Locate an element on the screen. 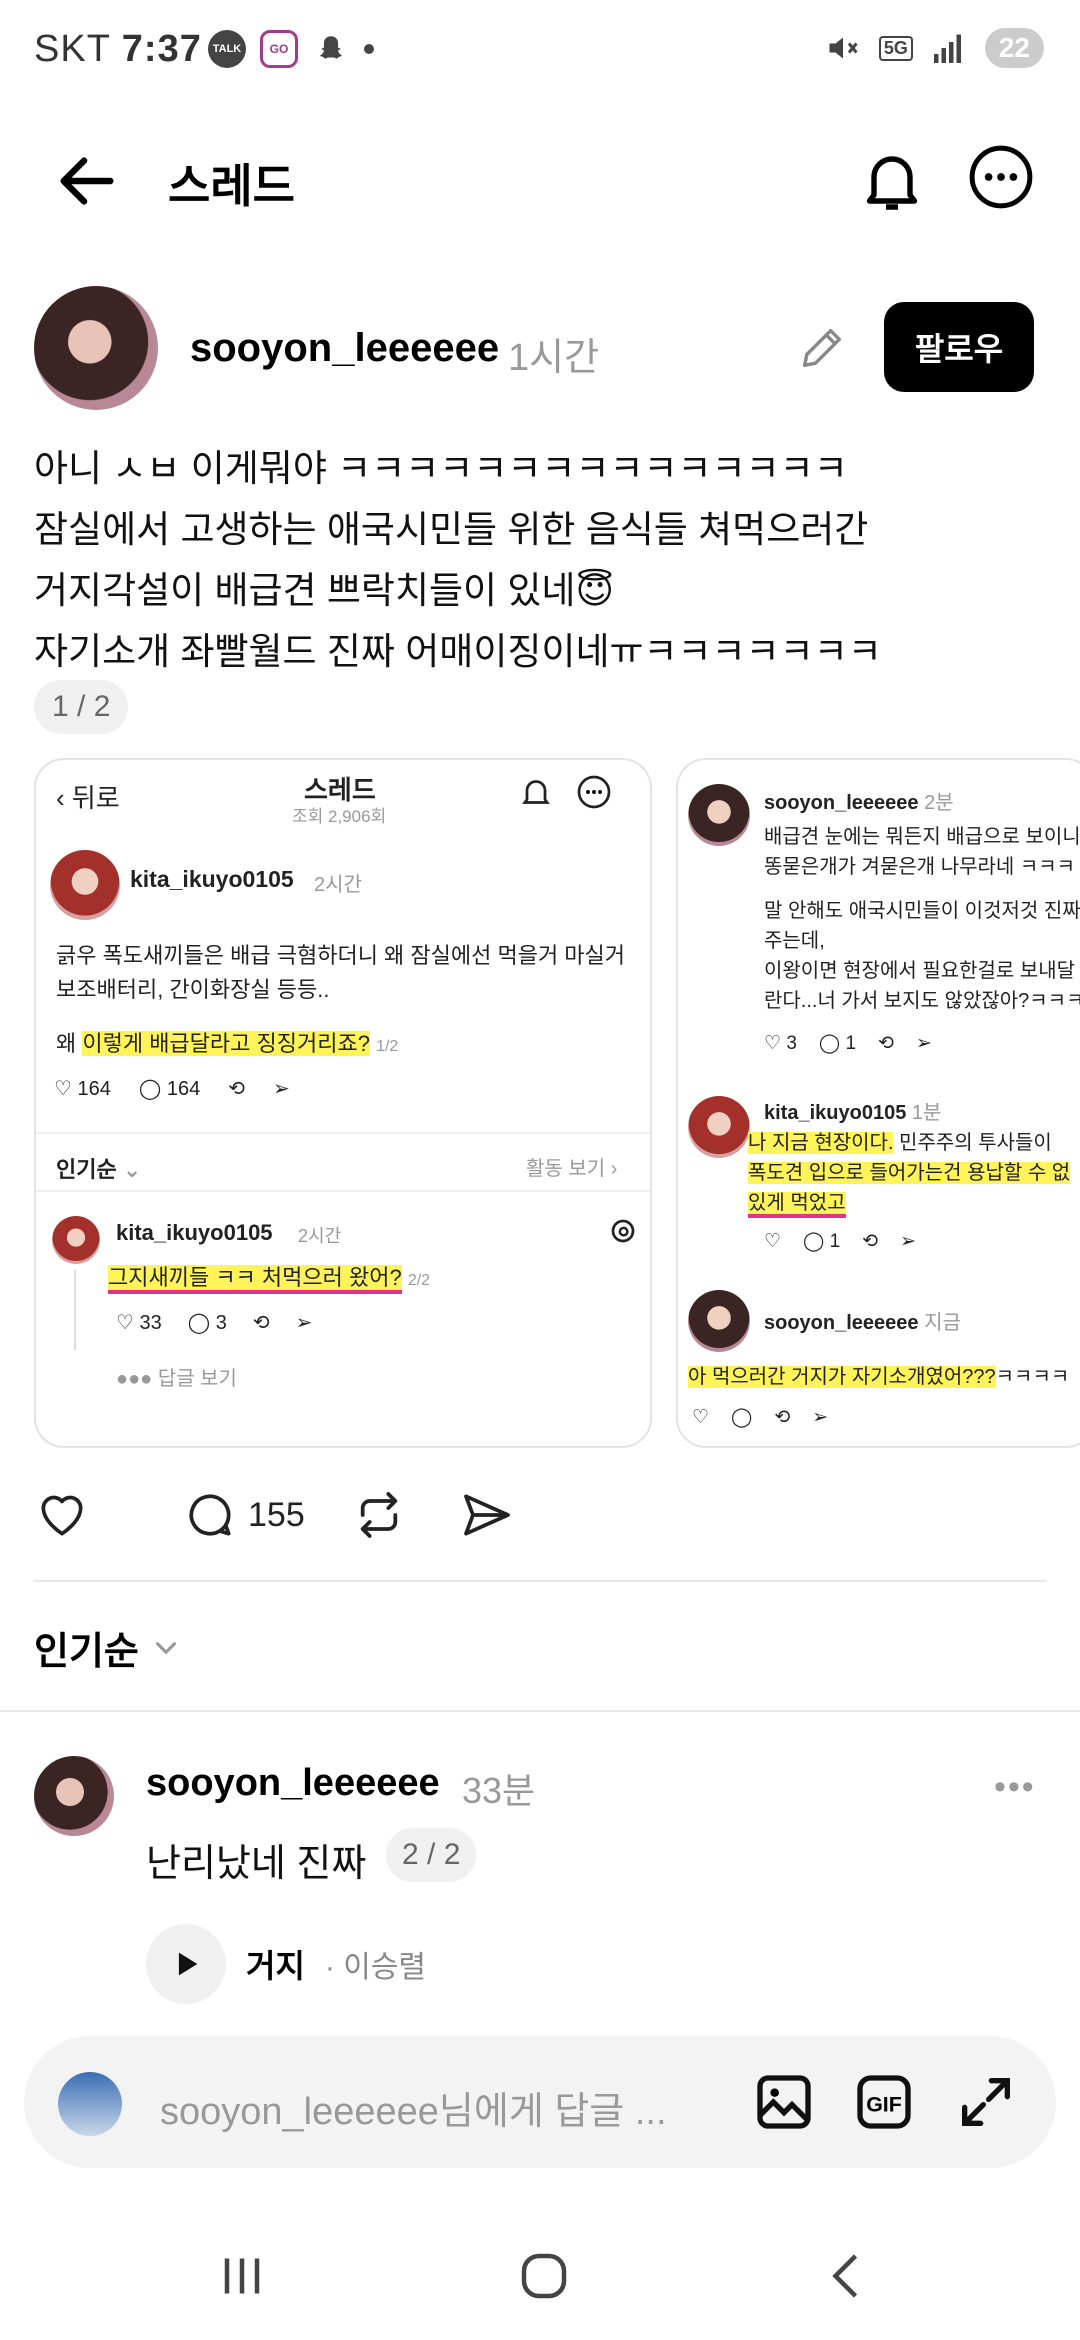  dot-icon is located at coordinates (369, 49).